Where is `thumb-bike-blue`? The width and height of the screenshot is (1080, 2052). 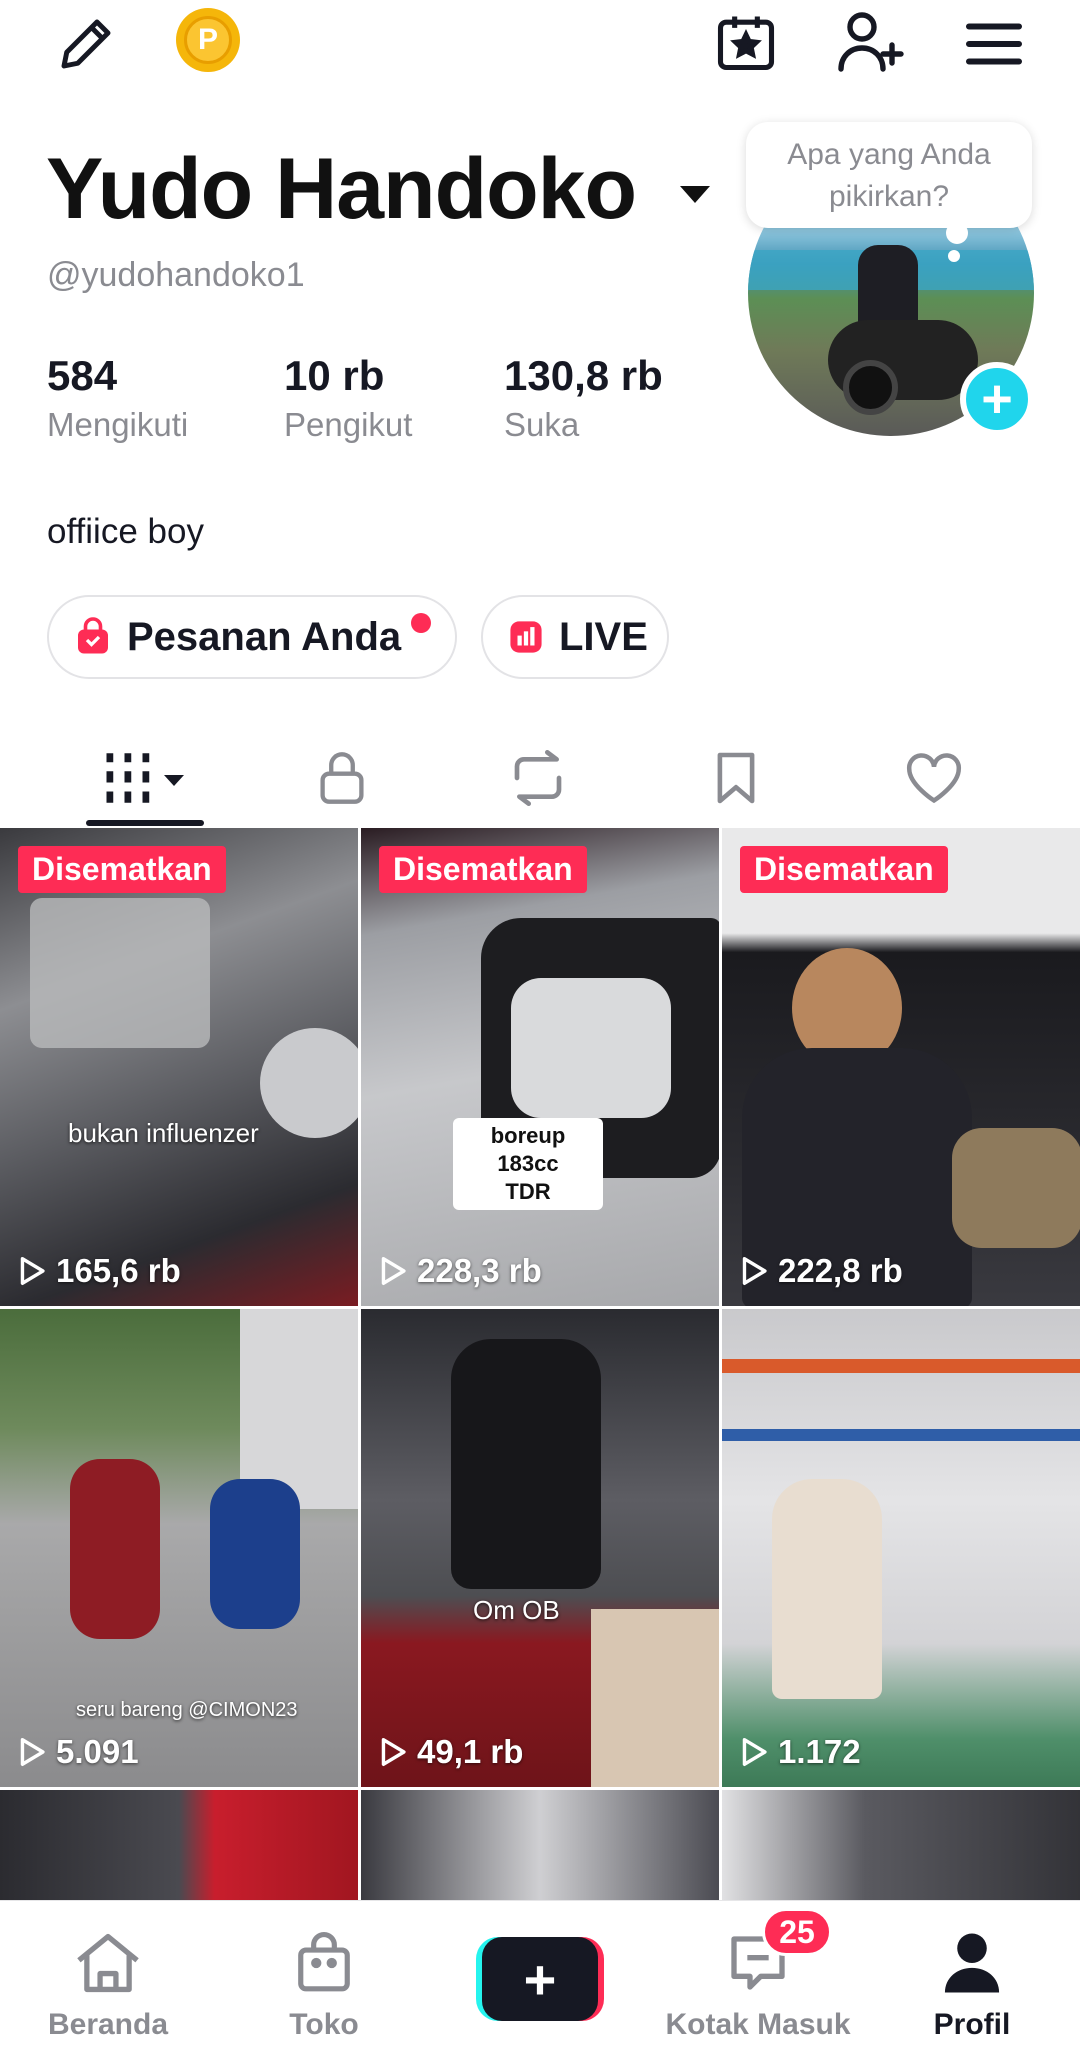 thumb-bike-blue is located at coordinates (255, 1554).